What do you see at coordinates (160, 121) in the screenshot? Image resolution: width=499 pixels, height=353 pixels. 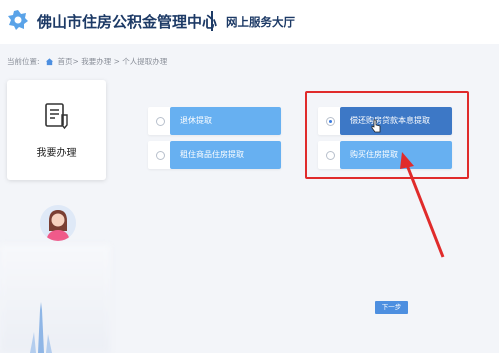 I see `radio-retirement` at bounding box center [160, 121].